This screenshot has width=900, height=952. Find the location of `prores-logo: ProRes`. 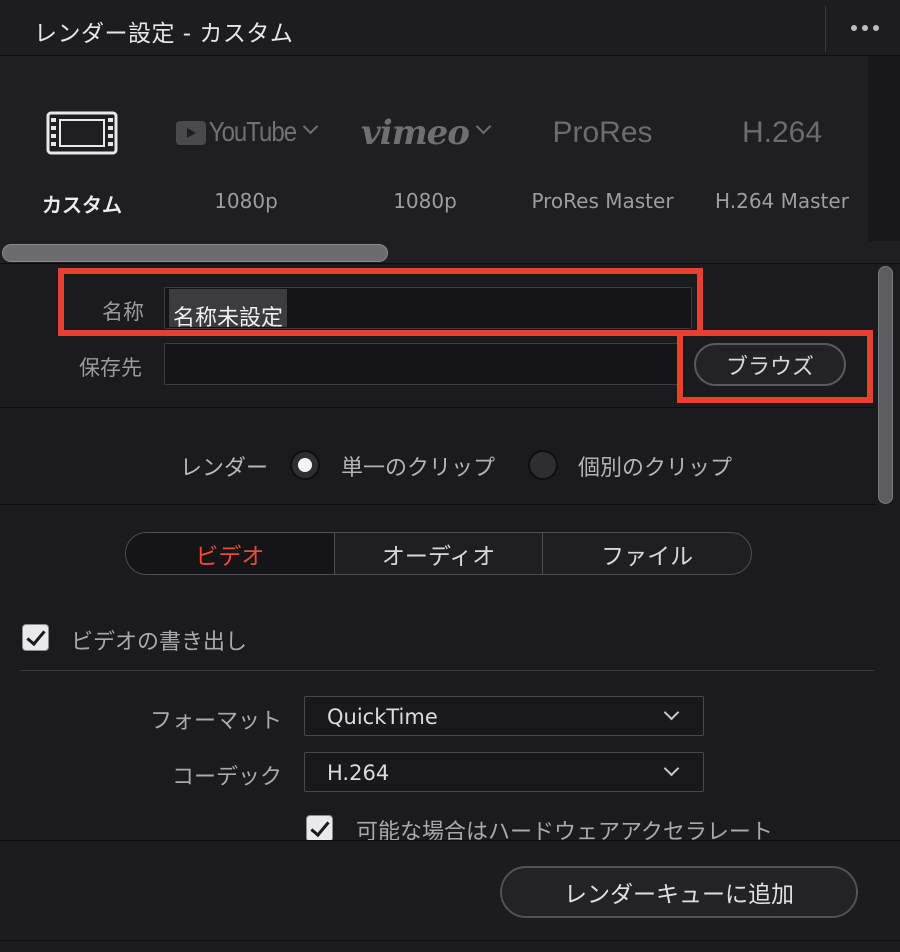

prores-logo: ProRes is located at coordinates (602, 132).